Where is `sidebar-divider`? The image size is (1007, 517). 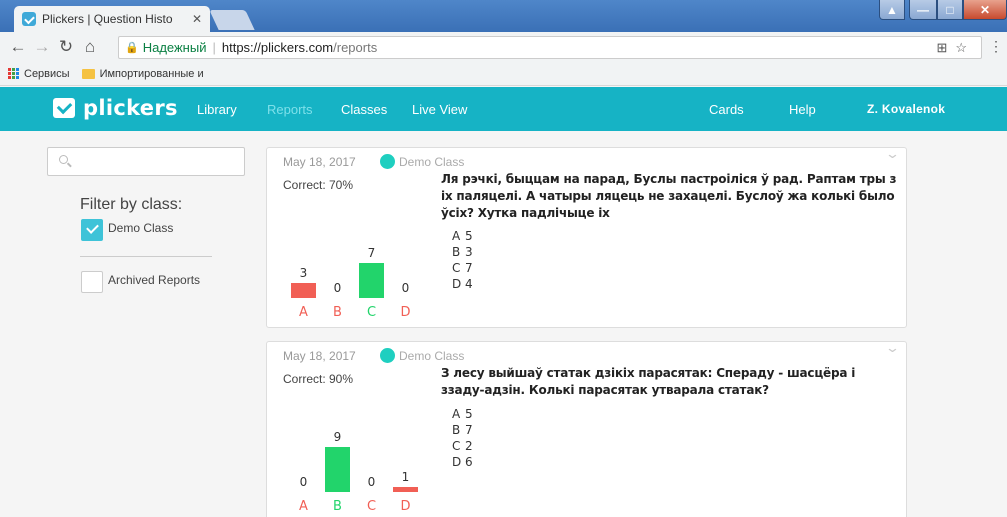 sidebar-divider is located at coordinates (146, 256).